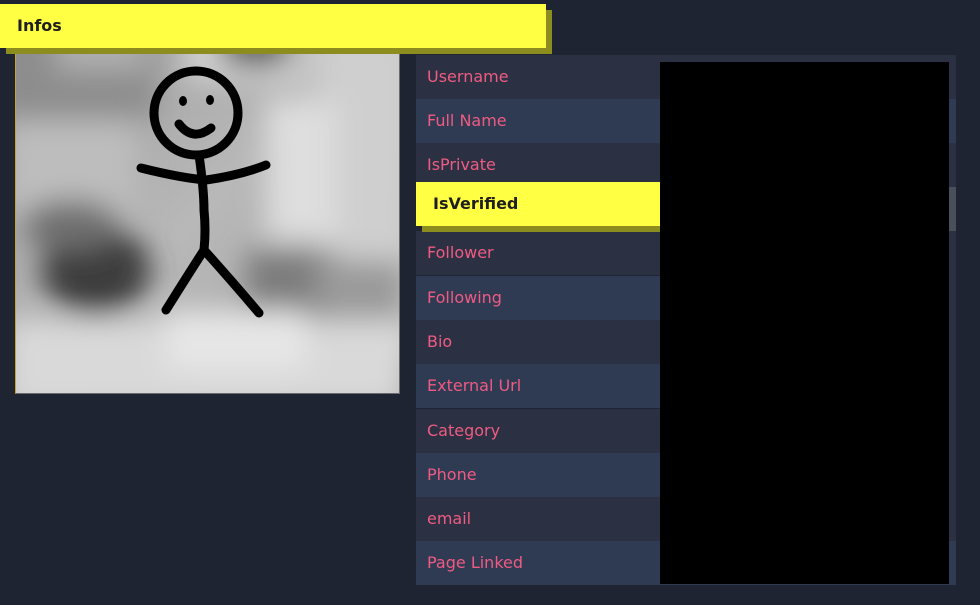 This screenshot has height=605, width=980. I want to click on infos-header: Infos, so click(273, 26).